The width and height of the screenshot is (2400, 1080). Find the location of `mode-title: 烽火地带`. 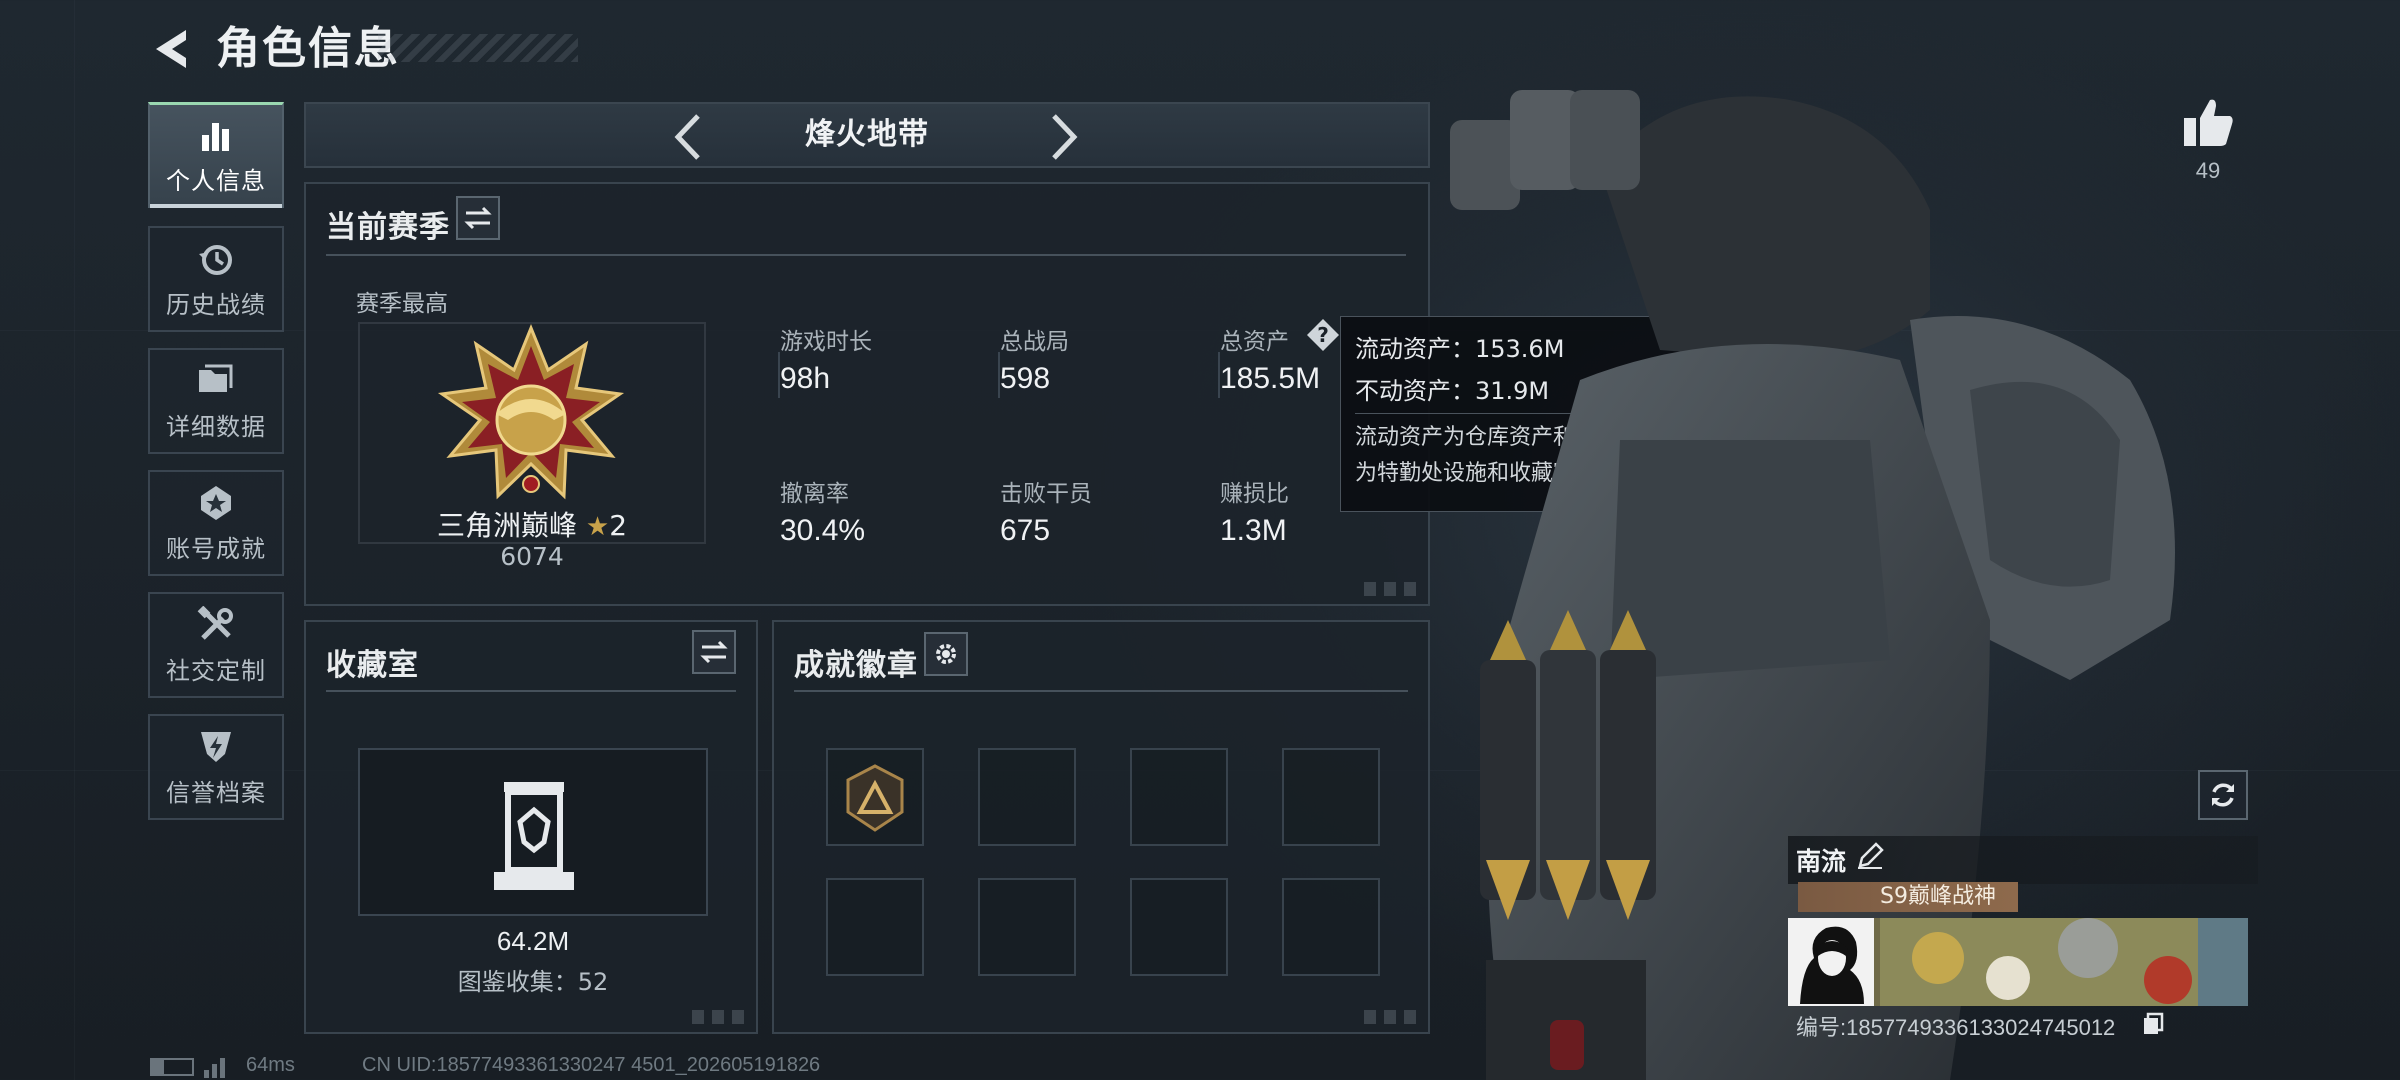

mode-title: 烽火地带 is located at coordinates (867, 134).